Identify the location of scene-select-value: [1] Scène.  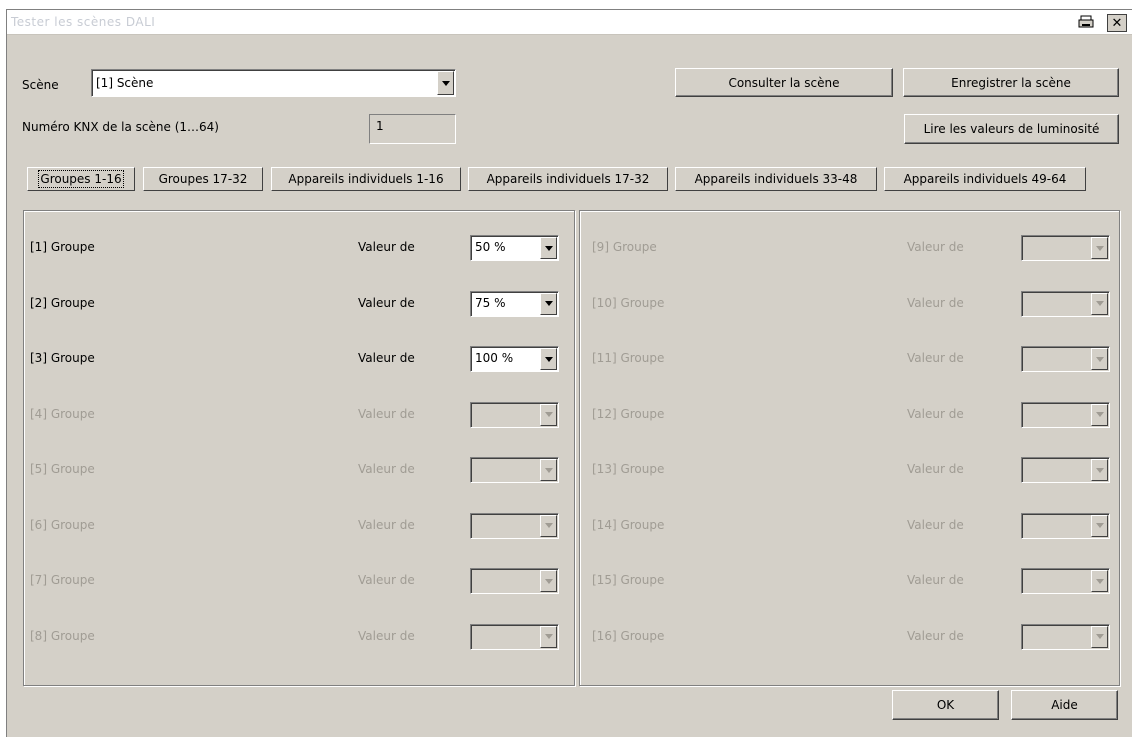
(125, 83).